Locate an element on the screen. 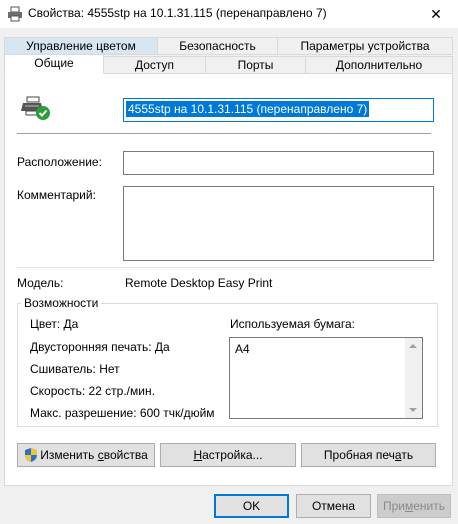  ok-label: OK is located at coordinates (251, 506).